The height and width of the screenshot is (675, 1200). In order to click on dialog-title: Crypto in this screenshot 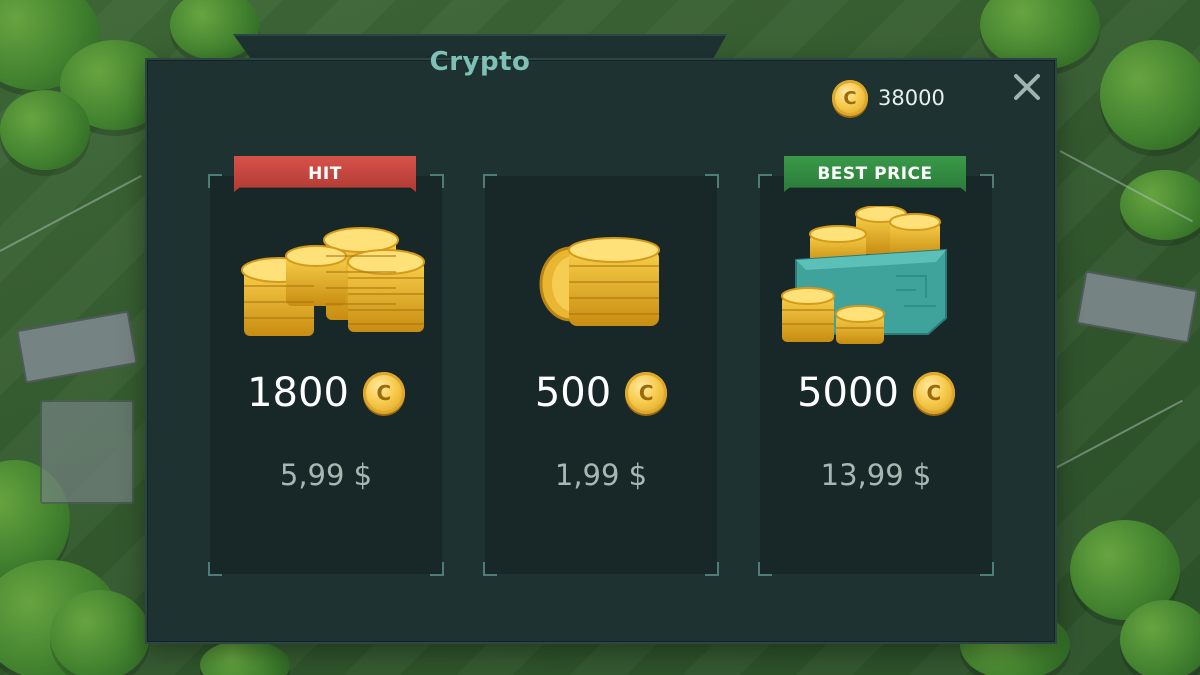, I will do `click(480, 62)`.